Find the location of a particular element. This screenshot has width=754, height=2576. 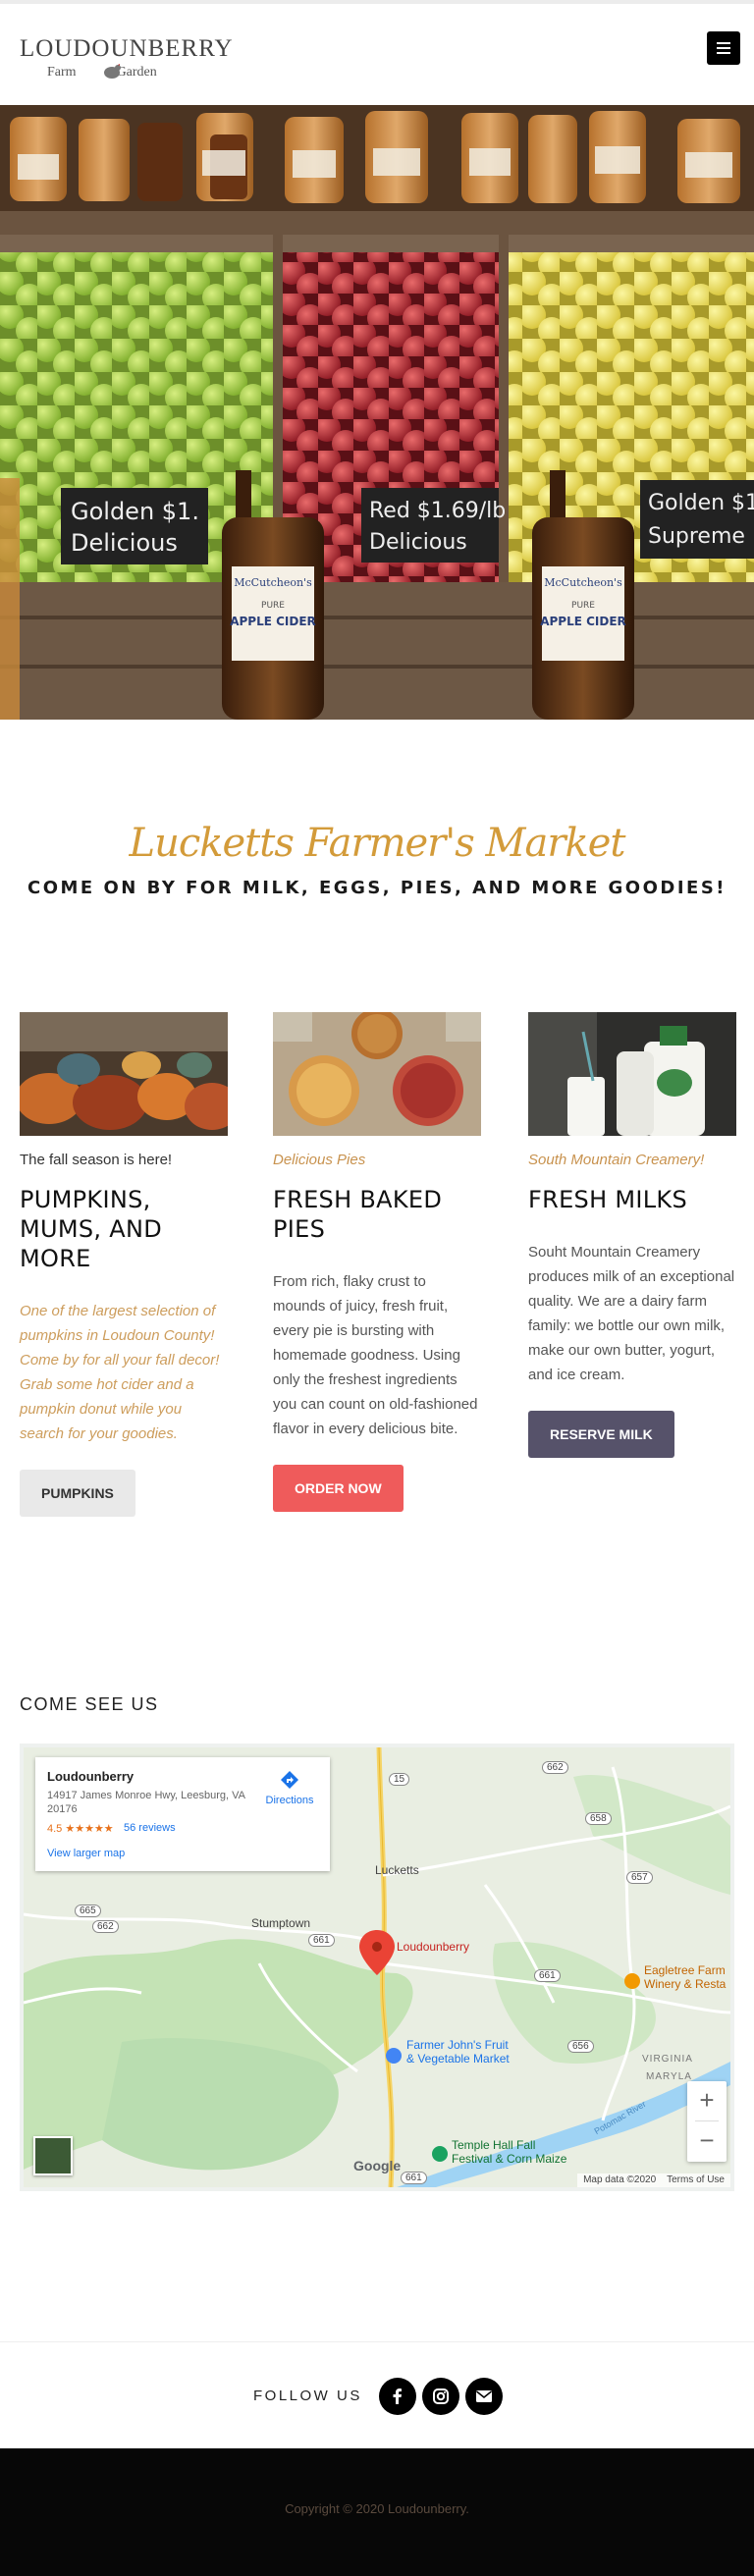

logo-tagline-left: Farm is located at coordinates (62, 72).